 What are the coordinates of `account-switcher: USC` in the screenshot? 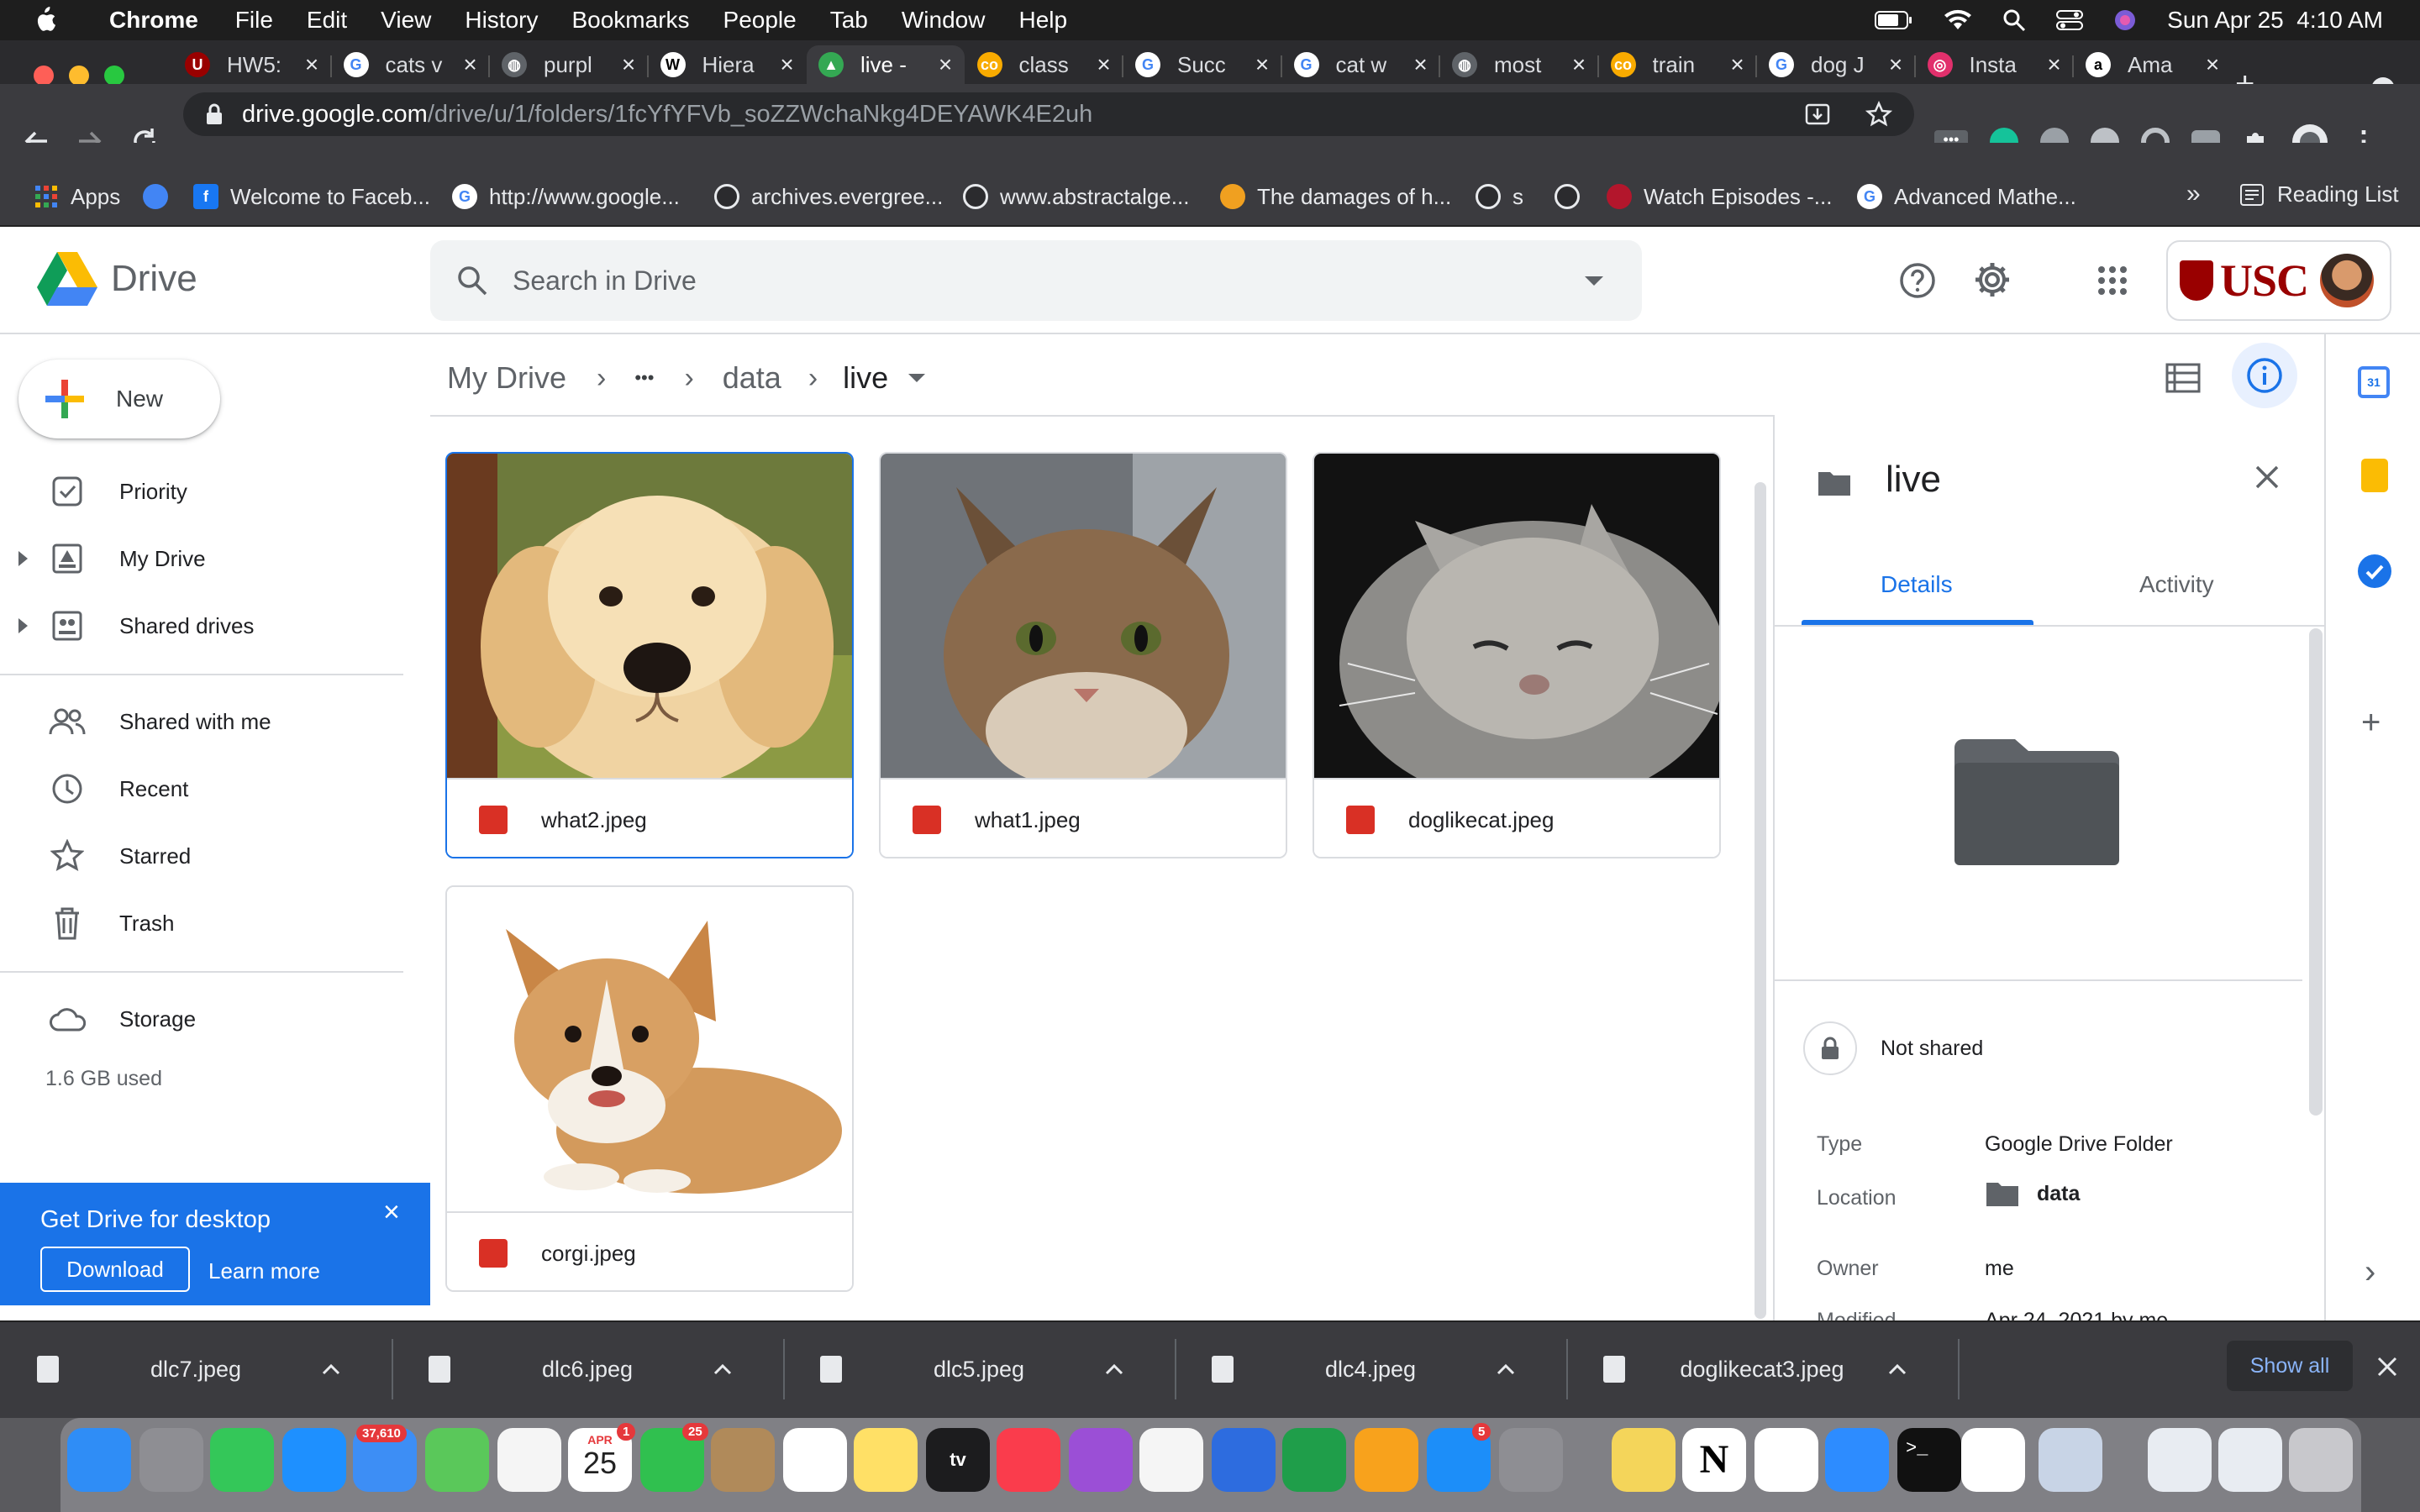 It's located at (2278, 280).